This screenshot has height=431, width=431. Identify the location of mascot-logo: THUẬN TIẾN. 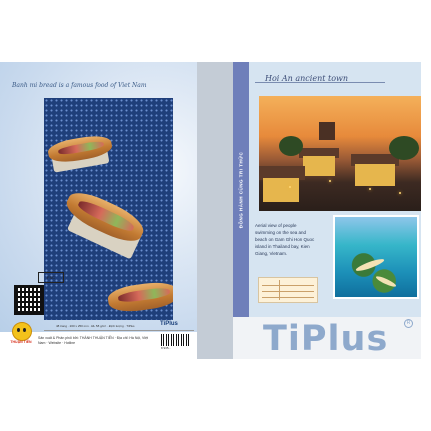
(21, 335).